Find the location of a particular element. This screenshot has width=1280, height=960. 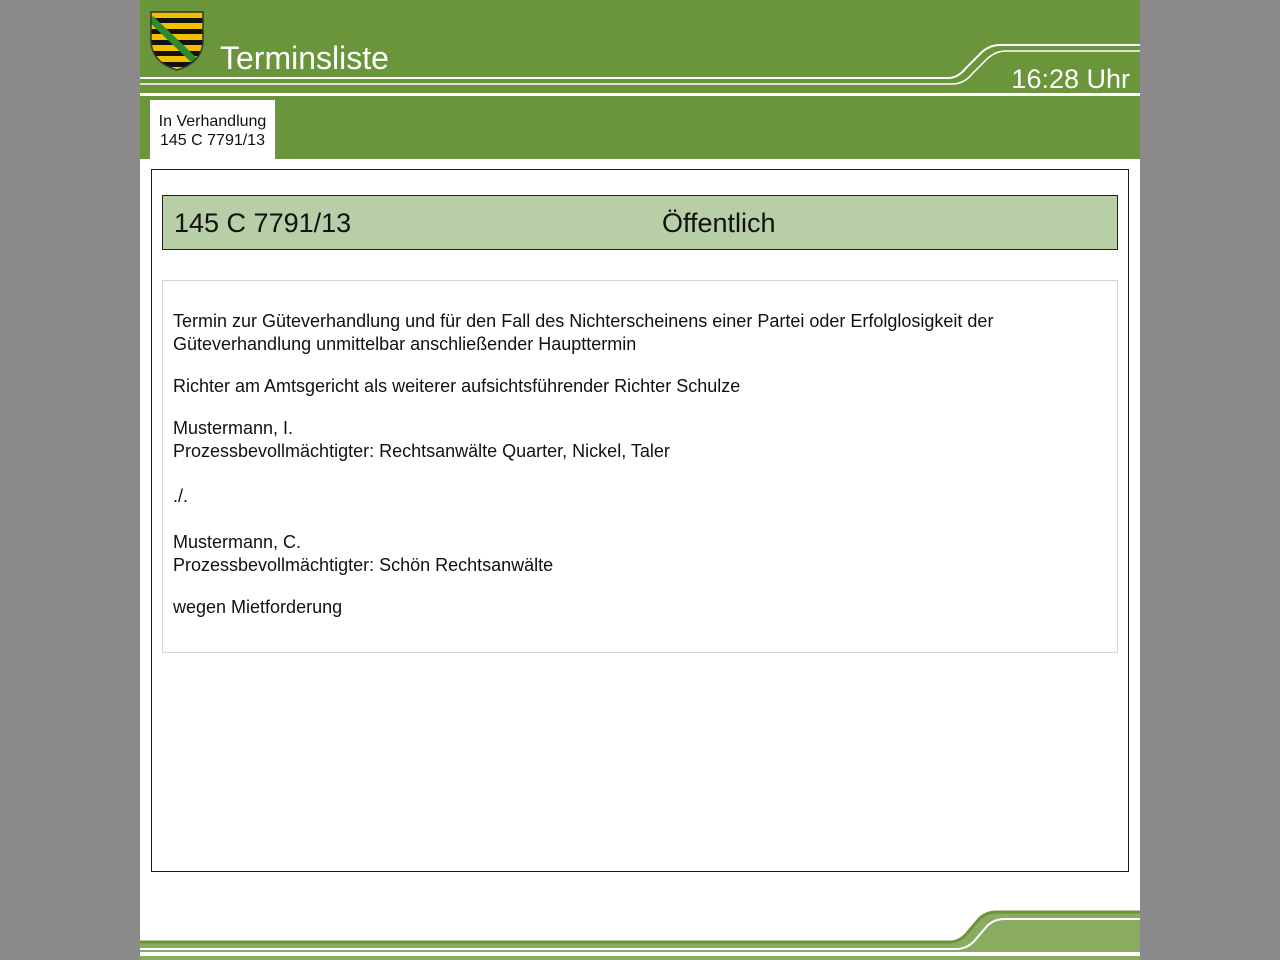

tab-in-verhandlung: In Verhandlung 145 C 7791/13 is located at coordinates (212, 129).